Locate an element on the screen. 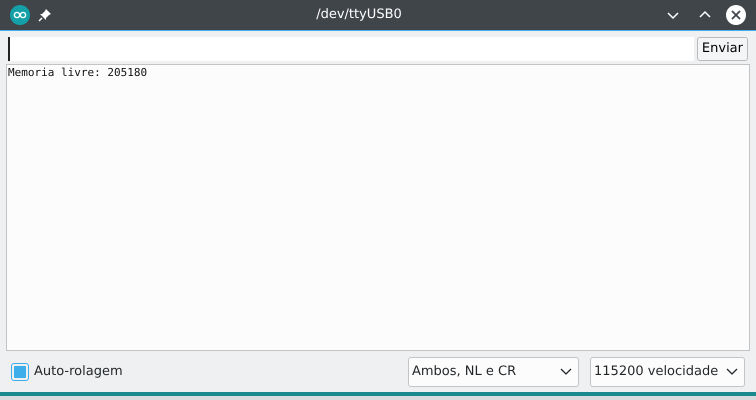 Image resolution: width=756 pixels, height=400 pixels. pin-icon is located at coordinates (45, 15).